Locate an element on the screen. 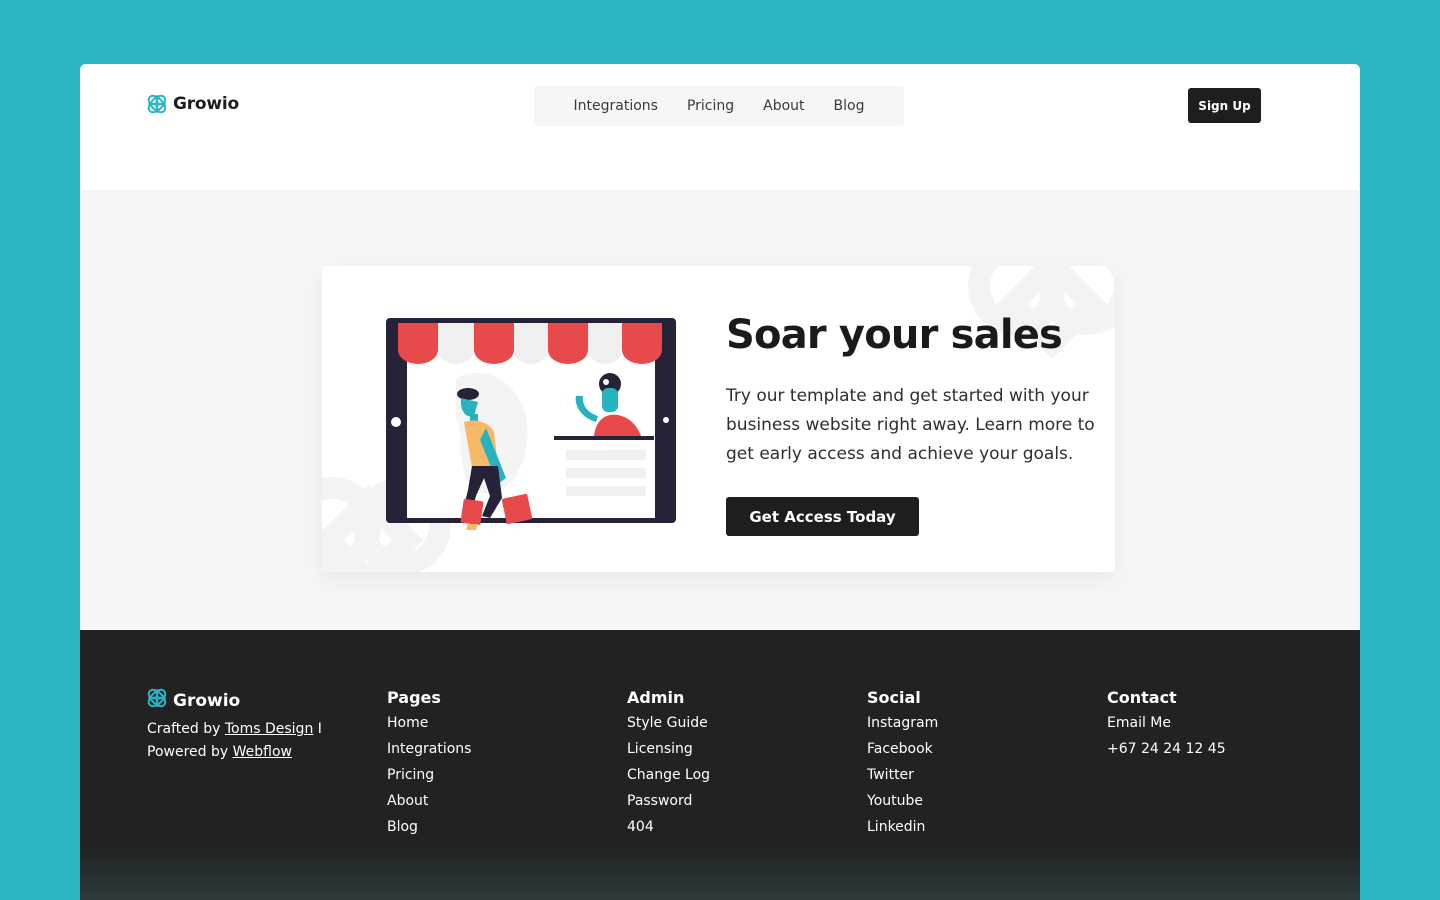 Image resolution: width=1440 pixels, height=900 pixels. sign-up-button: Sign Up is located at coordinates (1224, 105).